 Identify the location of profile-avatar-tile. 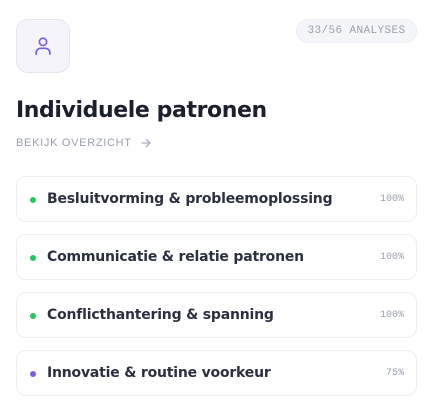
(43, 46).